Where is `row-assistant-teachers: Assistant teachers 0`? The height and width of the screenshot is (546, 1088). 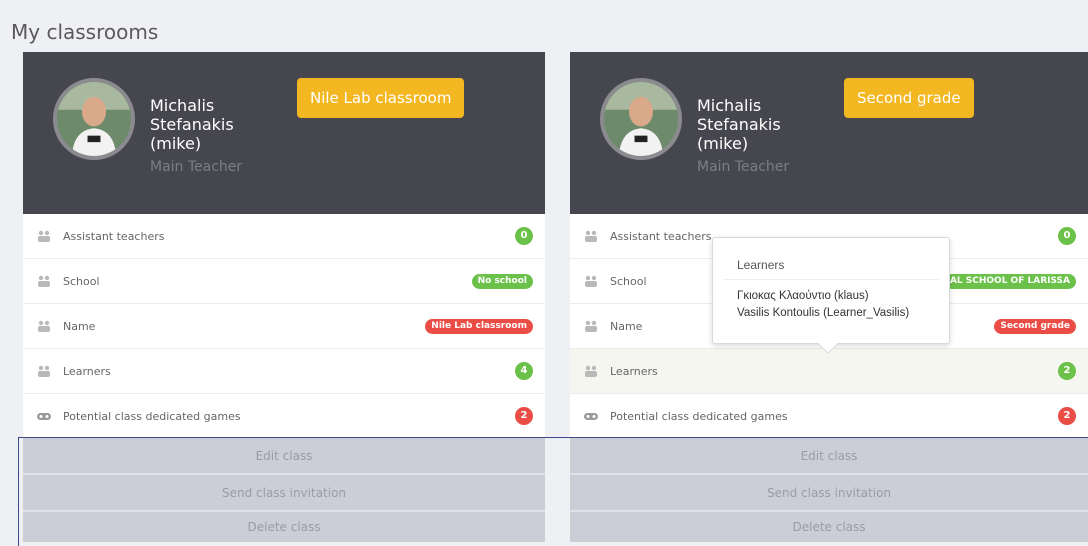
row-assistant-teachers: Assistant teachers 0 is located at coordinates (284, 236).